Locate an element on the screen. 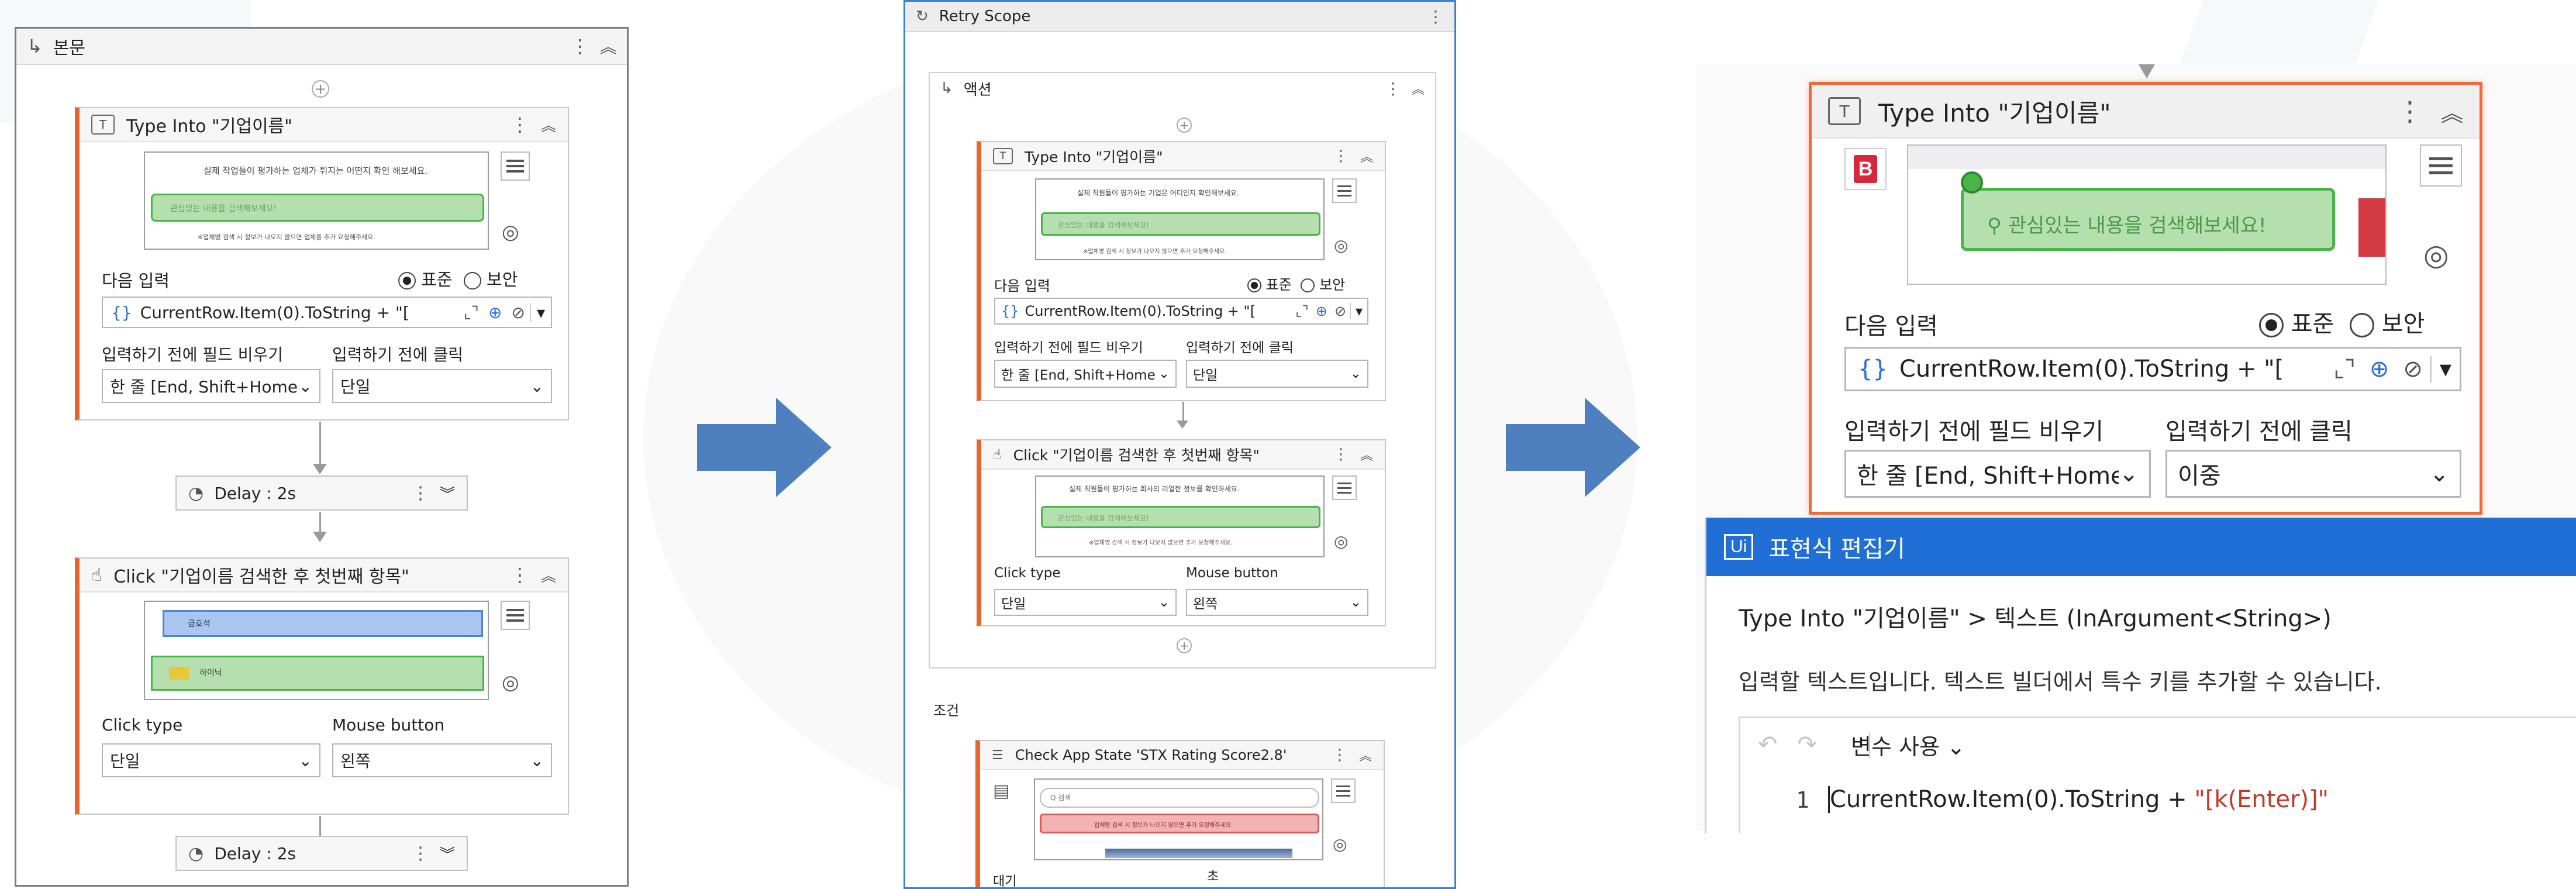 The image size is (2576, 889). mouse-button-label: Mouse button is located at coordinates (389, 725).